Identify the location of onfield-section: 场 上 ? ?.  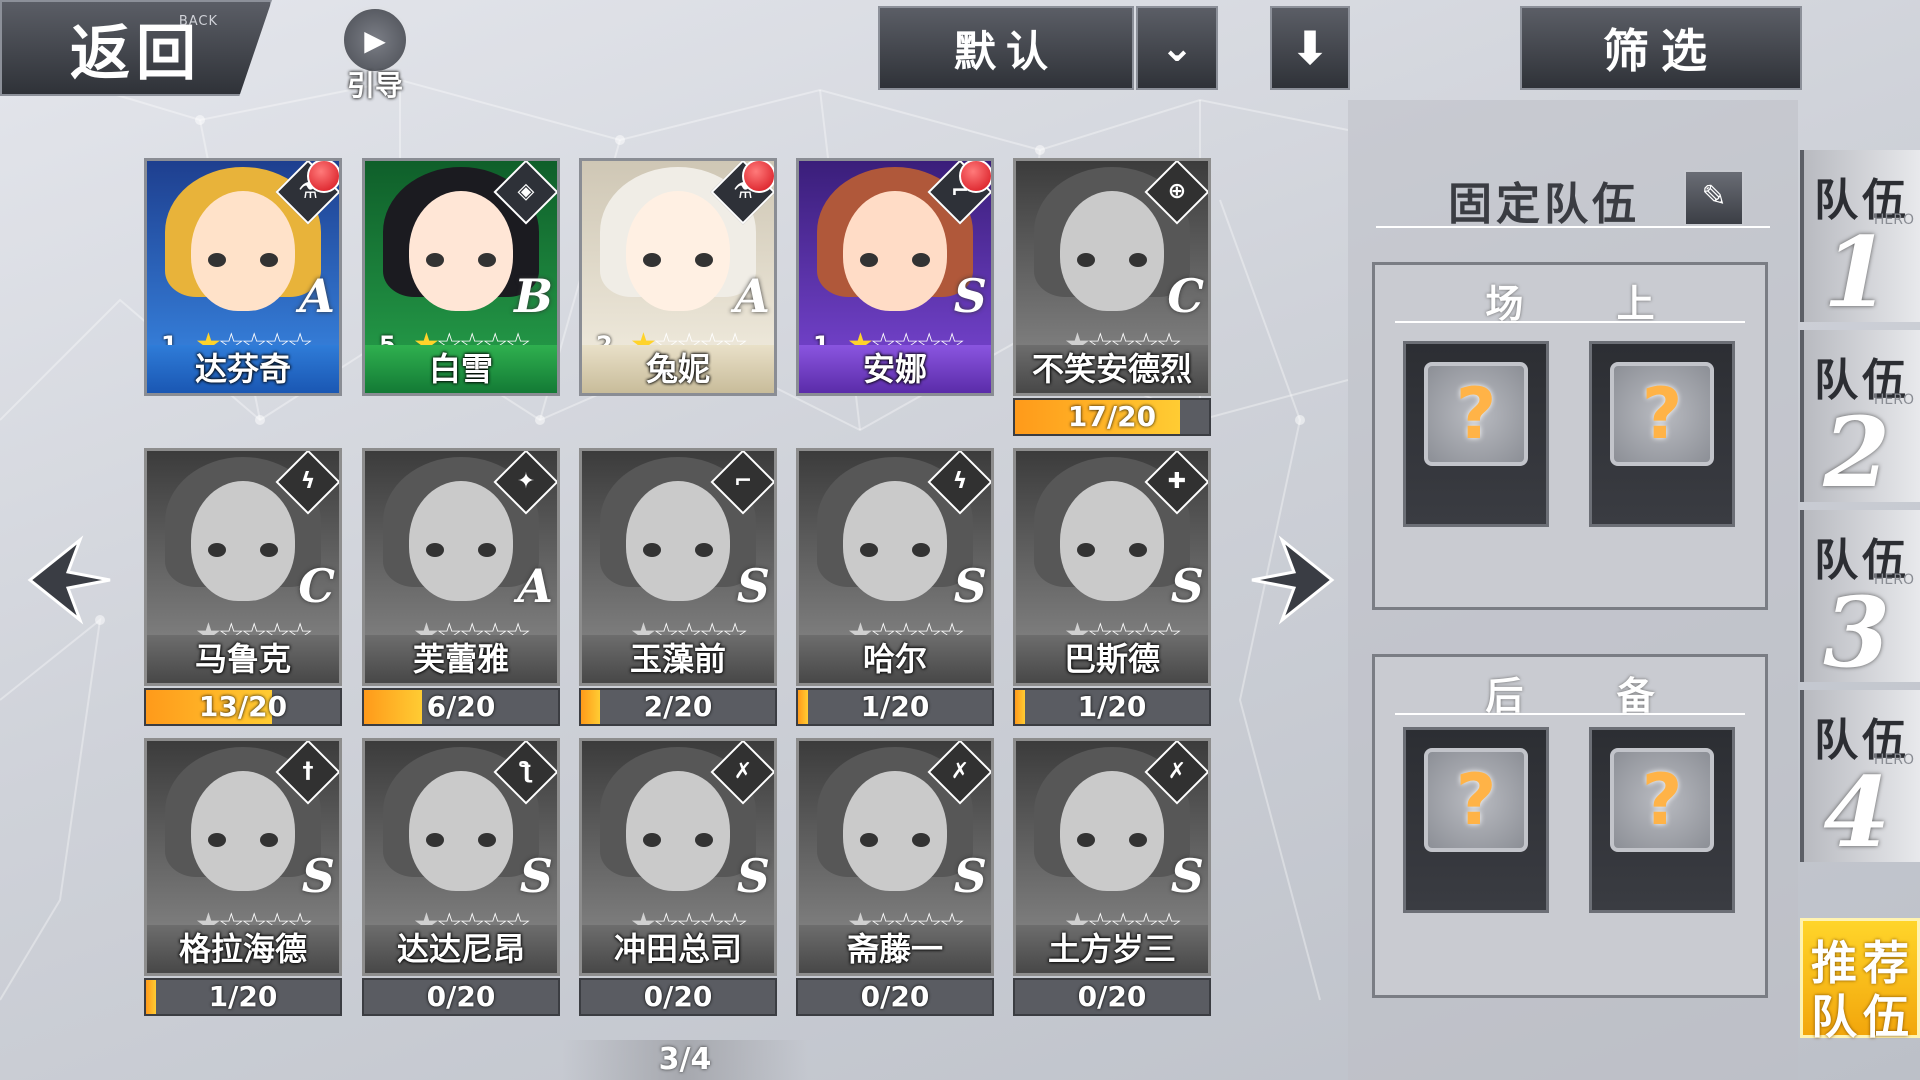
(1570, 436).